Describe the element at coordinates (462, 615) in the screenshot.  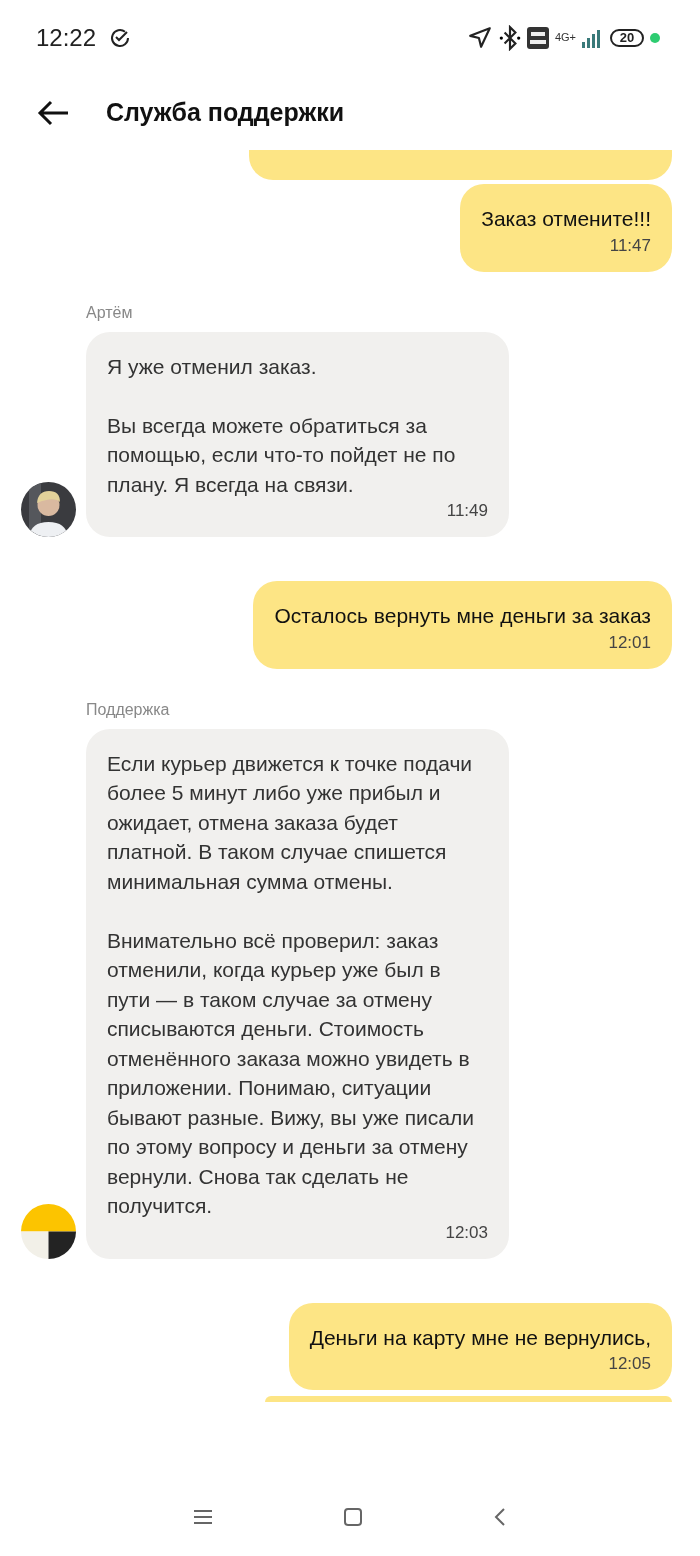
I see `message-text: Осталось вернуть мне деньги за заказ` at that location.